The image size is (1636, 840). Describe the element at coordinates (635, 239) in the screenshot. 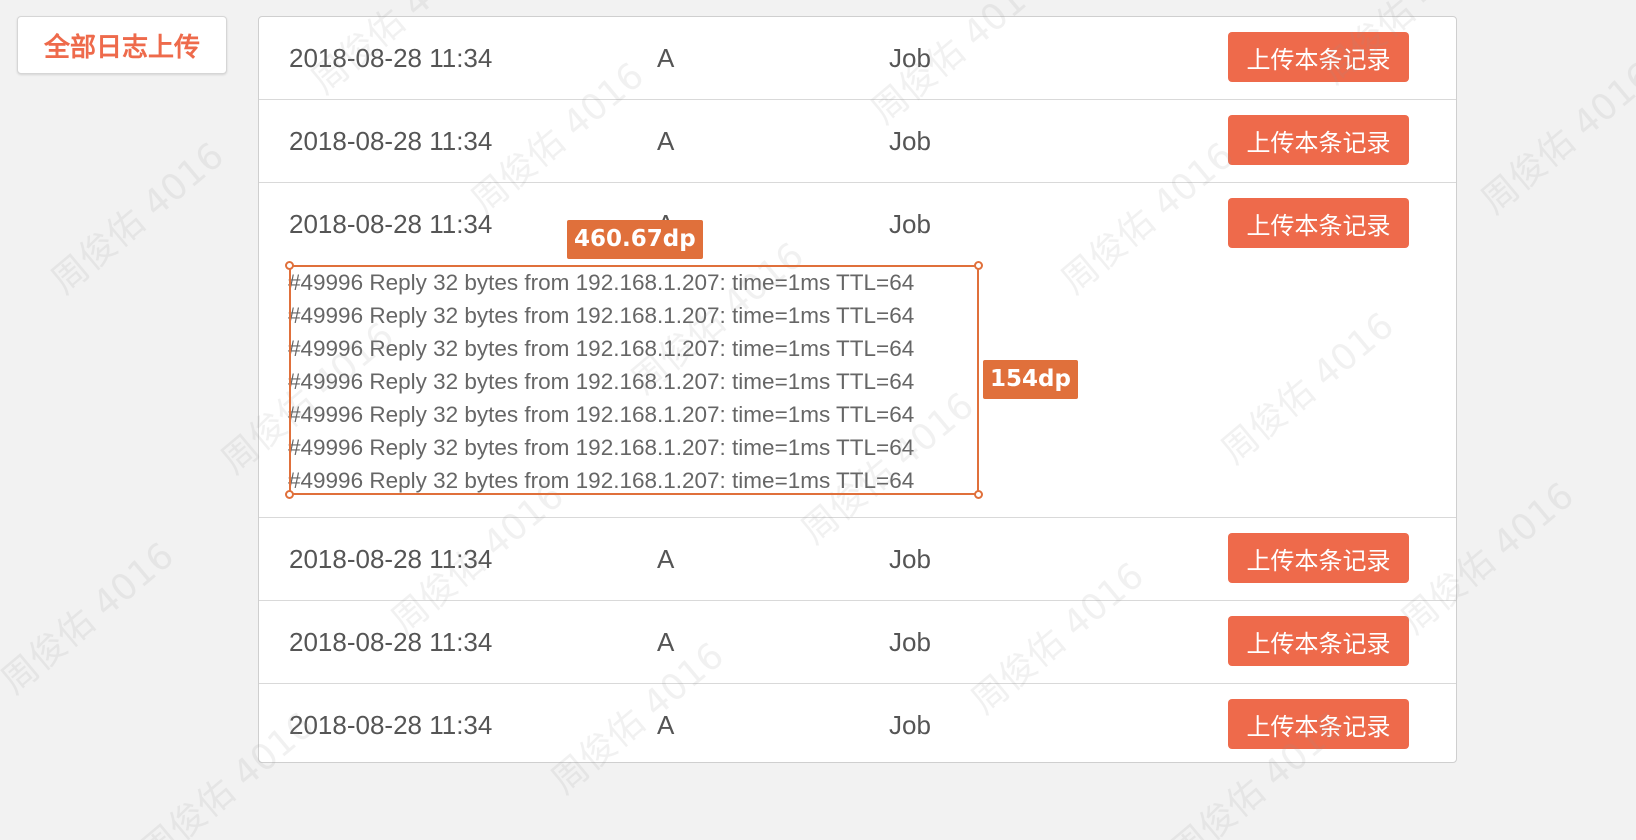

I see `measure-width-label: 460.67dp` at that location.